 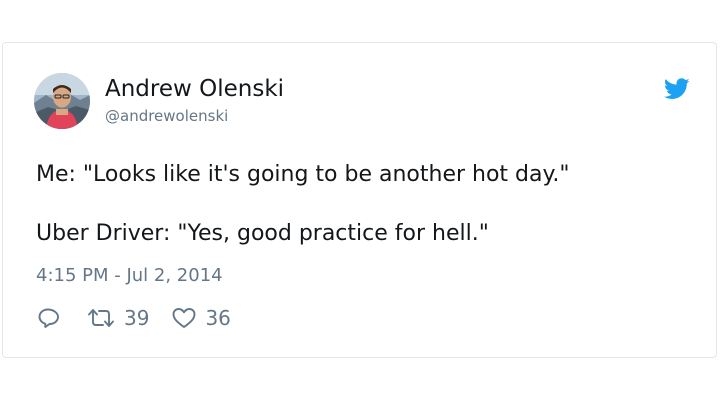 I want to click on tweet-timestamp: 4:15 PM - Jul 2, 2014, so click(x=129, y=276).